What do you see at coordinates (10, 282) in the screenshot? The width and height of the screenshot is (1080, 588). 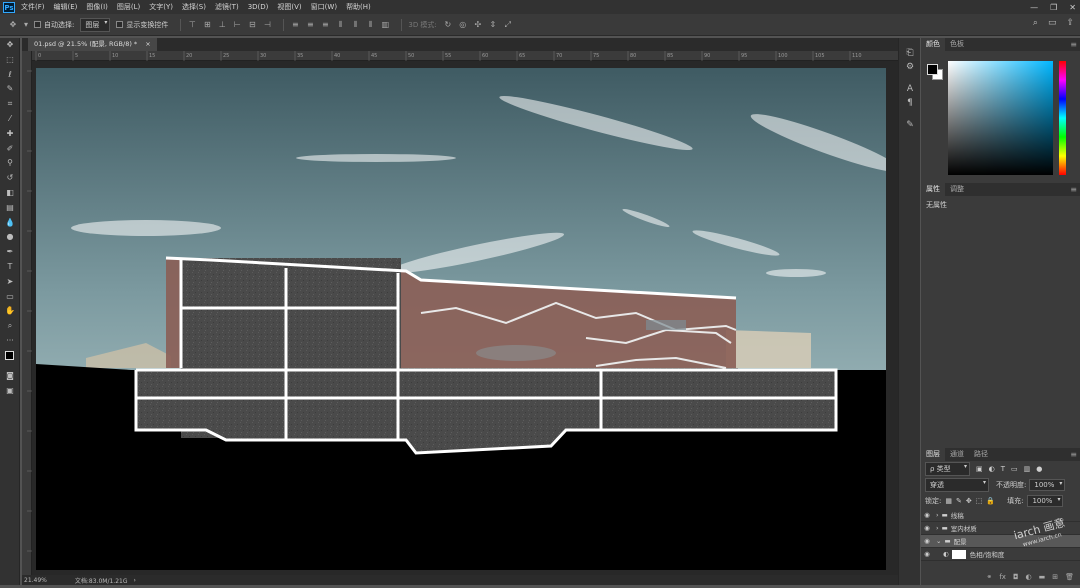 I see `path-select-tool-icon: ➤` at bounding box center [10, 282].